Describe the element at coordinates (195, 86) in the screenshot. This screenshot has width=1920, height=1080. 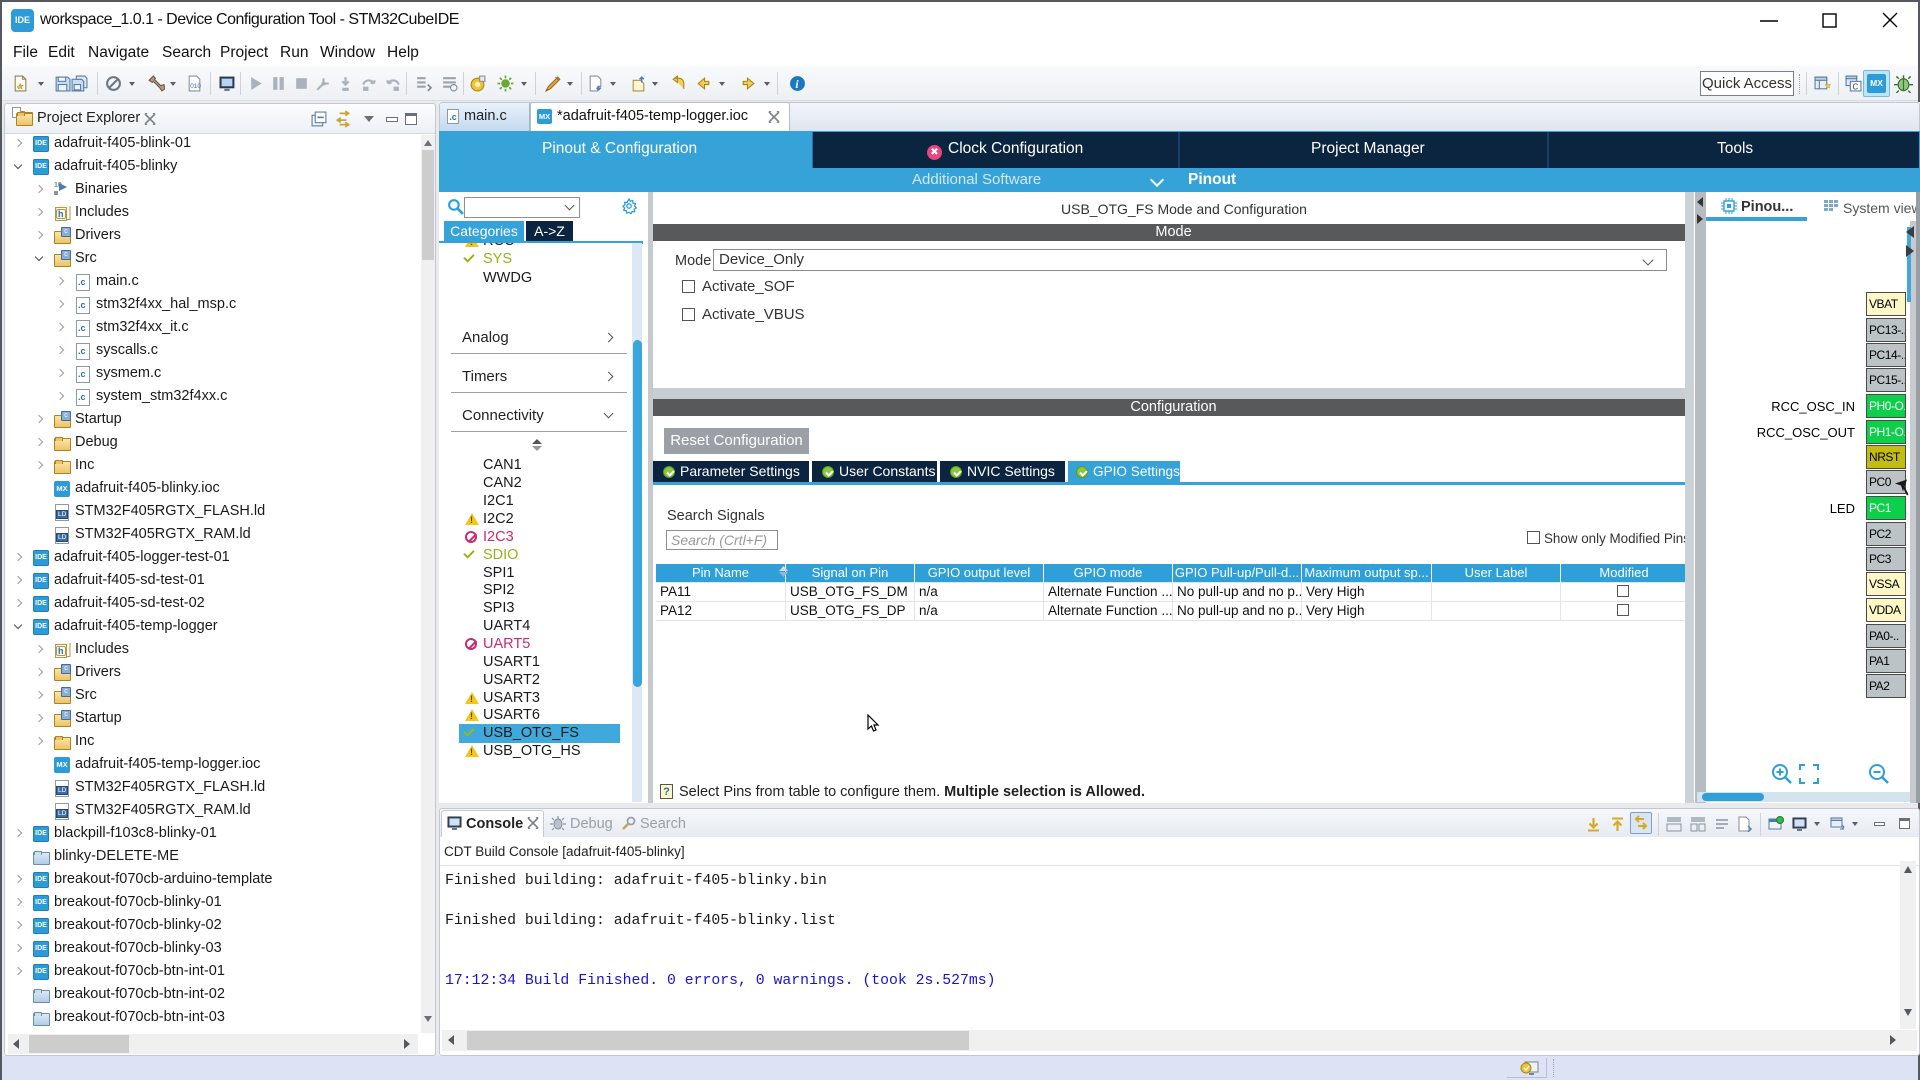
I see `svg-text: 010` at that location.